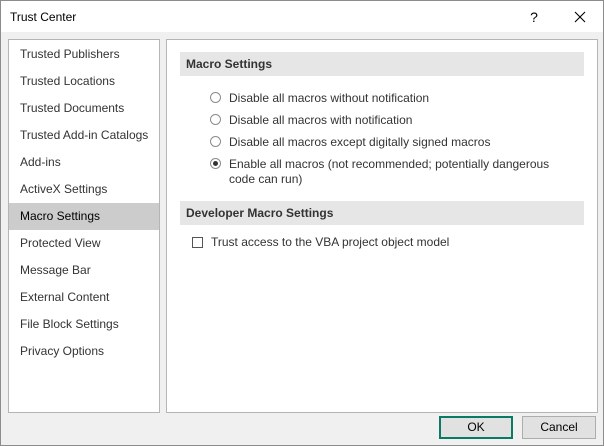  Describe the element at coordinates (84, 216) in the screenshot. I see `sidebar-item-macro-settings: Macro Settings` at that location.